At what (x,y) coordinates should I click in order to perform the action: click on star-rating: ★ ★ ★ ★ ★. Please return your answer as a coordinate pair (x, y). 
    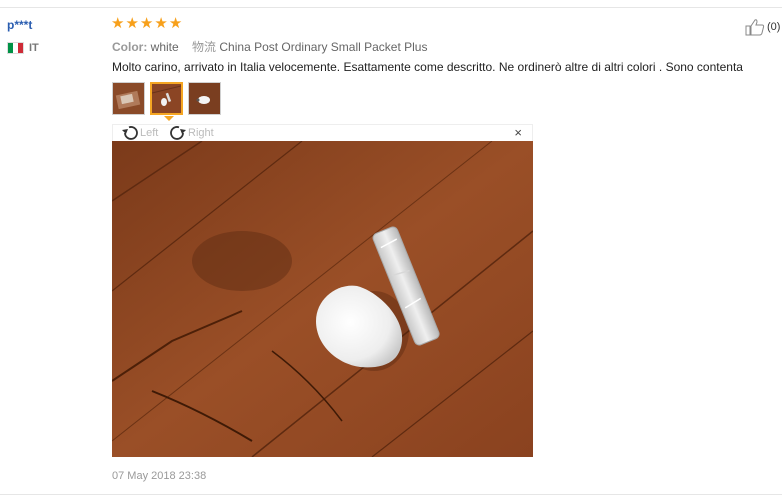
    Looking at the image, I should click on (146, 24).